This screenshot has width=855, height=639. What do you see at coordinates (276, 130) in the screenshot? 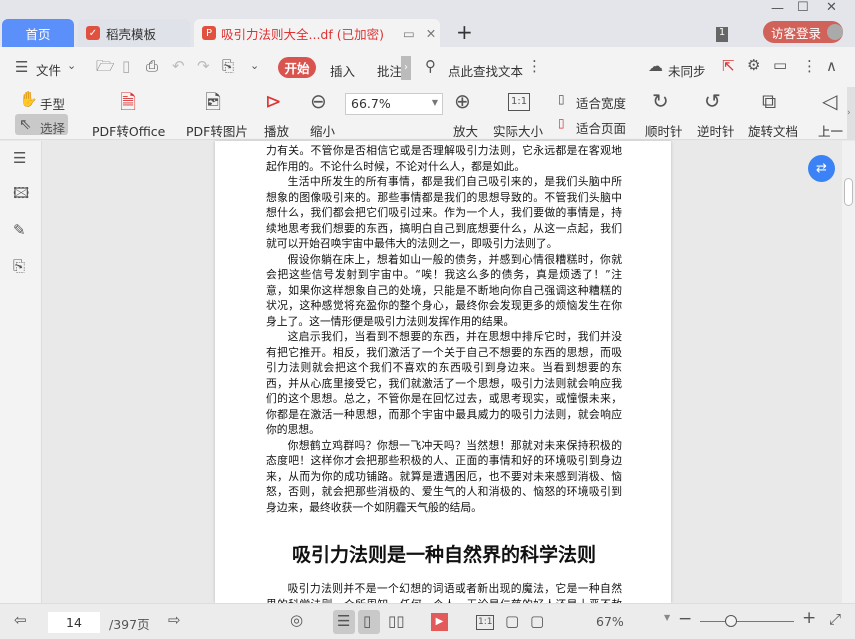
I see `play-button: 播放` at bounding box center [276, 130].